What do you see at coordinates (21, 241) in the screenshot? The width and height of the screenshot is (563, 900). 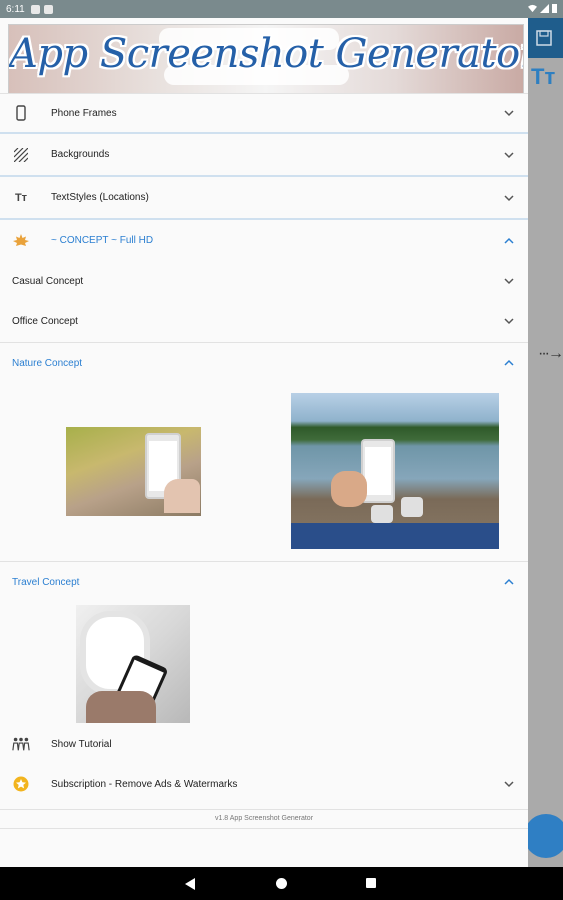 I see `maple-leaf-icon` at bounding box center [21, 241].